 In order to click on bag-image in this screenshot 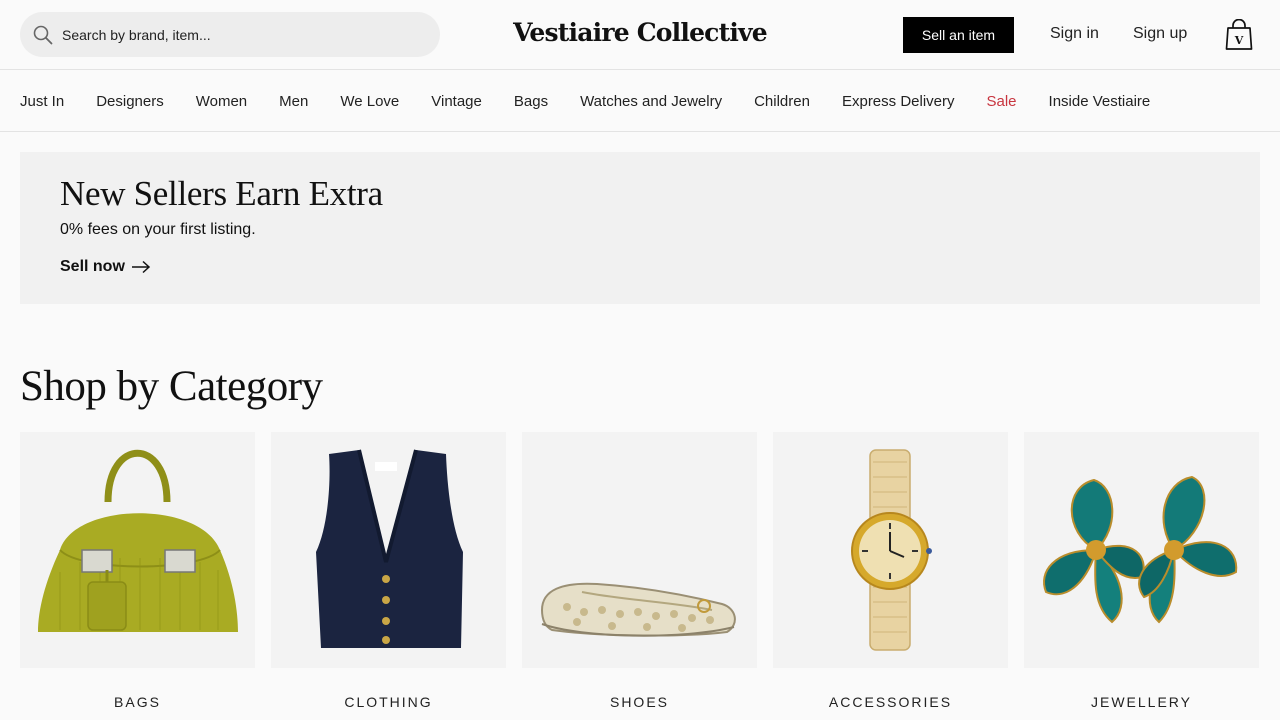, I will do `click(138, 540)`.